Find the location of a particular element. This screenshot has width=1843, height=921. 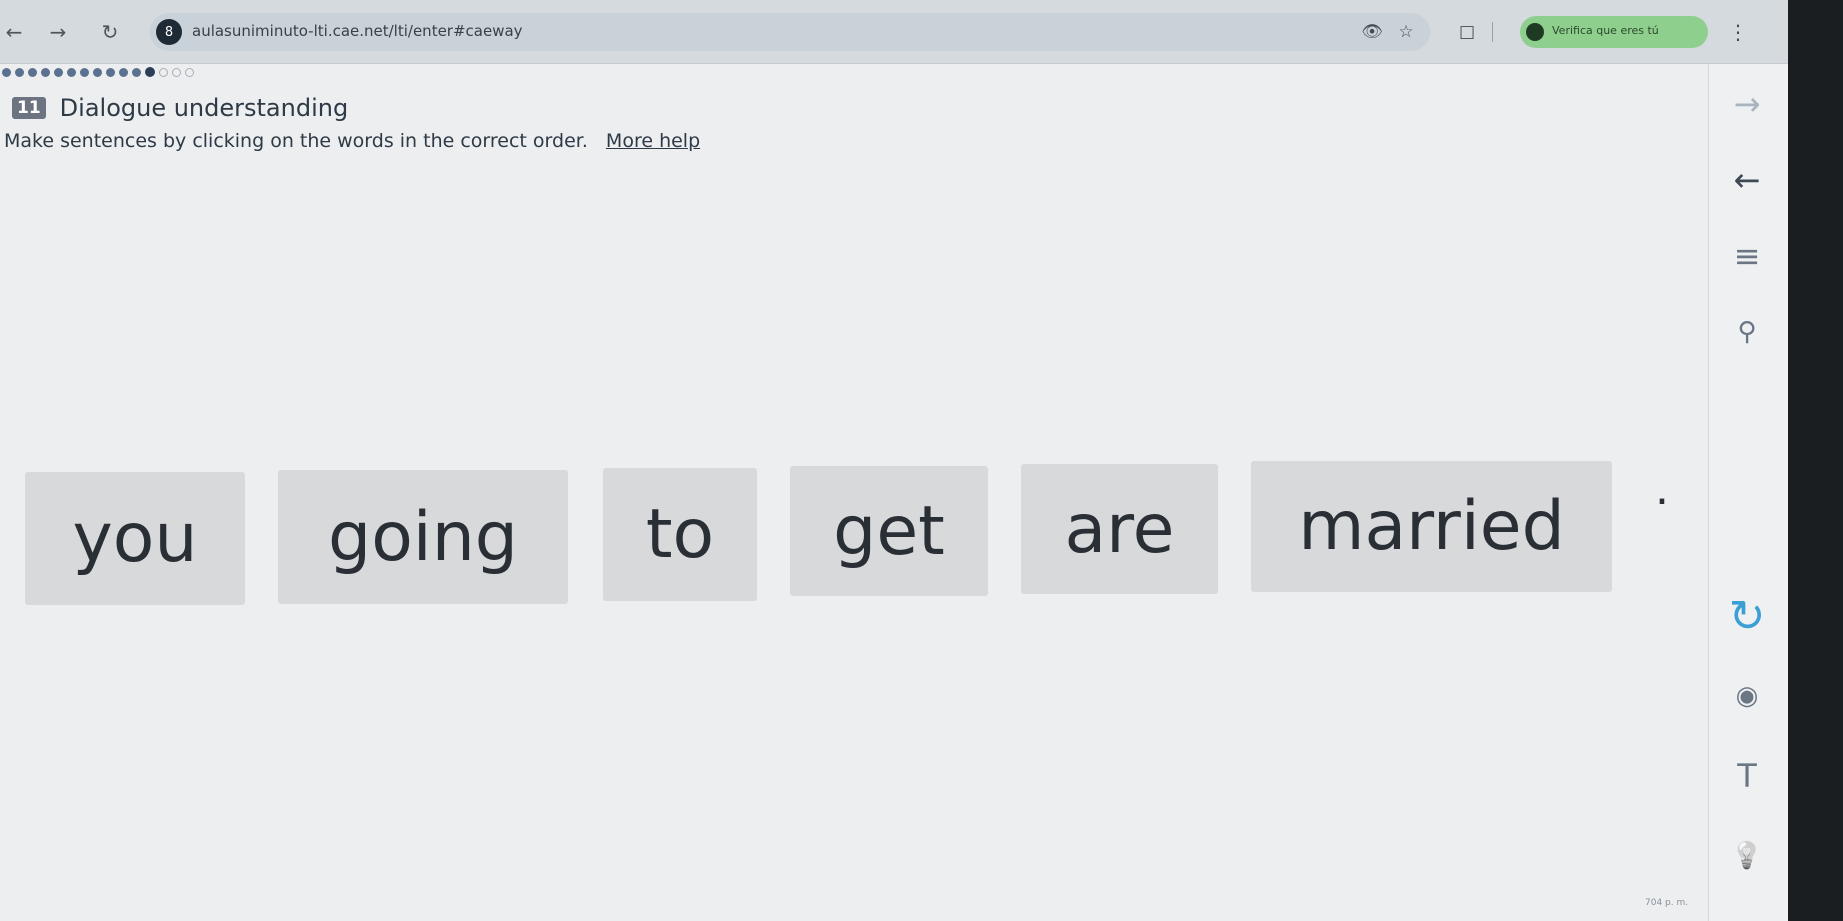

avatar is located at coordinates (1535, 32).